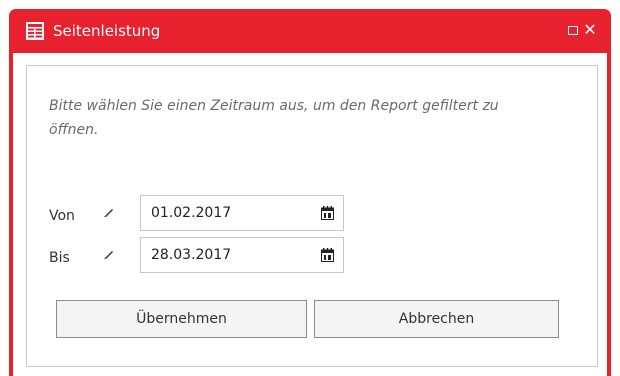 Image resolution: width=620 pixels, height=376 pixels. What do you see at coordinates (436, 319) in the screenshot?
I see `cancel-button: Abbrechen` at bounding box center [436, 319].